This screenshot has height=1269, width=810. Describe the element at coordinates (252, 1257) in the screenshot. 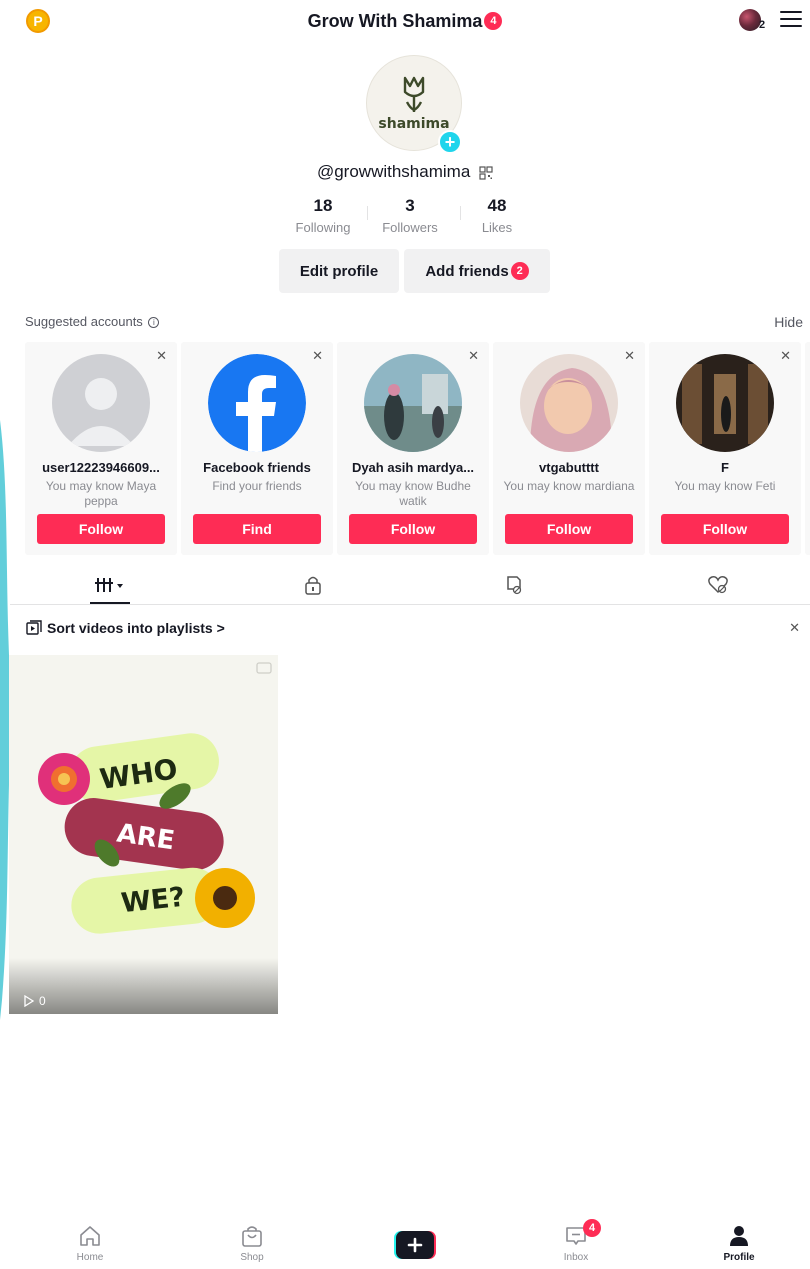

I see `shop-label: Shop` at that location.